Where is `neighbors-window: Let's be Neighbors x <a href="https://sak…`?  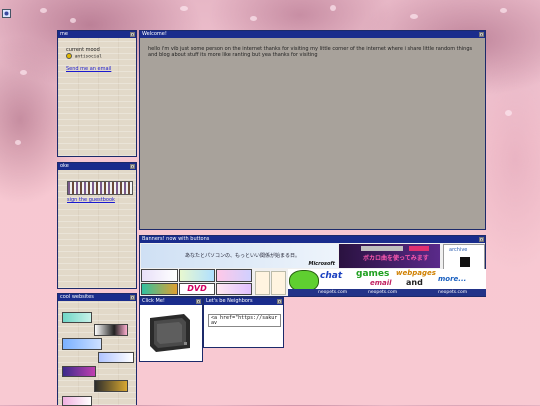
neighbors-window: Let's be Neighbors x <a href="https://sak… is located at coordinates (243, 322).